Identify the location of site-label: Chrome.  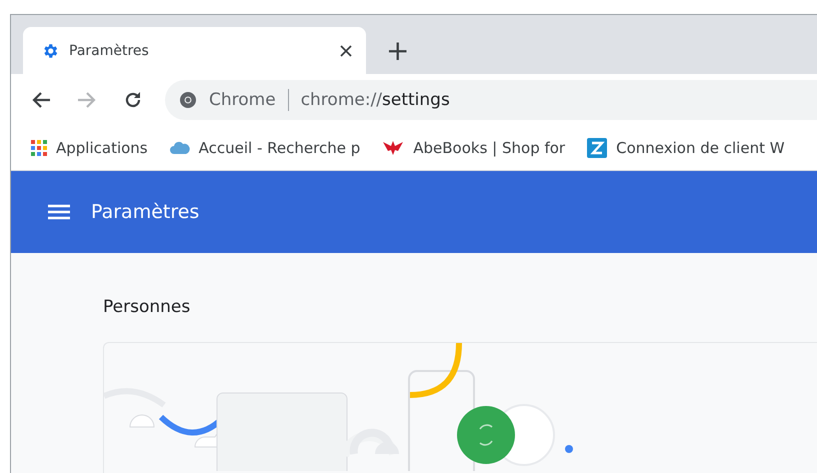
(242, 100).